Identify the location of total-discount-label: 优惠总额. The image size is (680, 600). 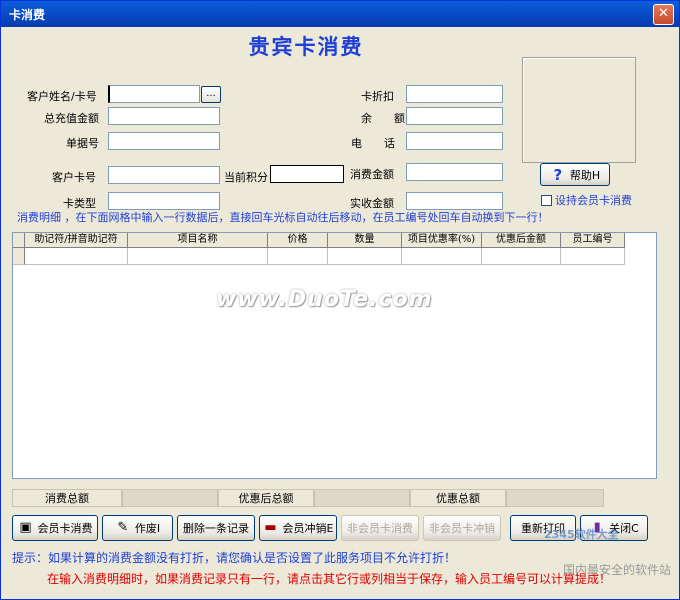
(458, 498).